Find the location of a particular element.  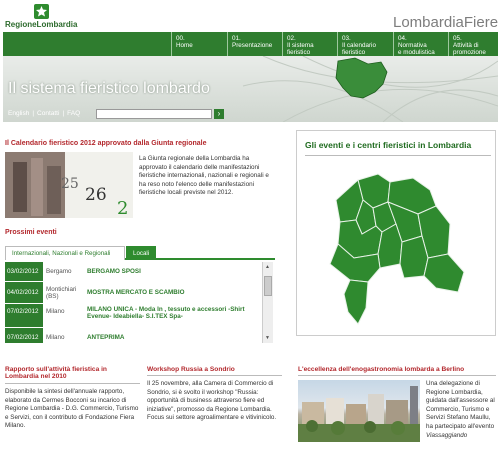

map-province-pavia-south is located at coordinates (356, 302).